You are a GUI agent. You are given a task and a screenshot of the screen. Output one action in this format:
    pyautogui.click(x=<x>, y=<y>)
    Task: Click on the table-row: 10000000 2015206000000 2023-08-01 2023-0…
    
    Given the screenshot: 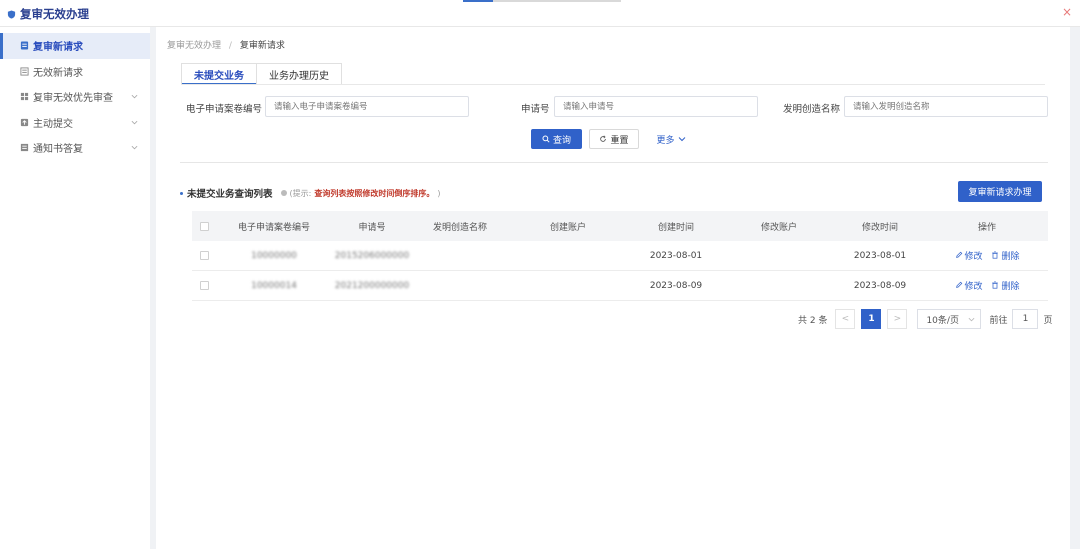 What is the action you would take?
    pyautogui.click(x=620, y=256)
    